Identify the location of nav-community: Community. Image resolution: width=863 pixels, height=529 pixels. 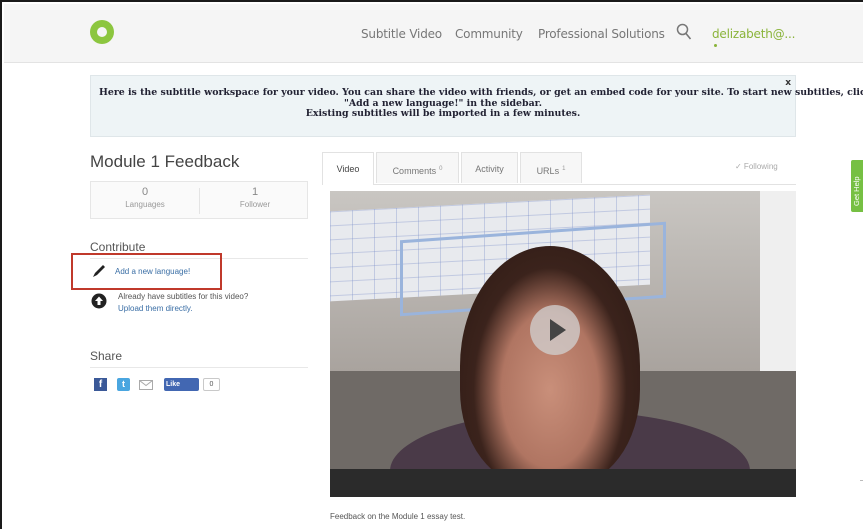
(489, 34).